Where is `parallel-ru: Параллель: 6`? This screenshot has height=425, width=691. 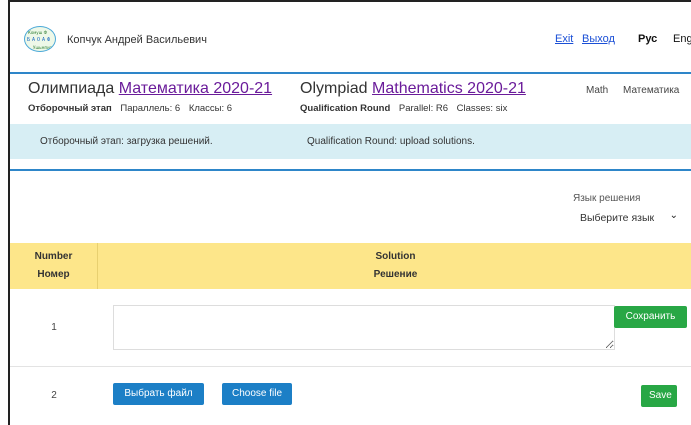
parallel-ru: Параллель: 6 is located at coordinates (150, 108).